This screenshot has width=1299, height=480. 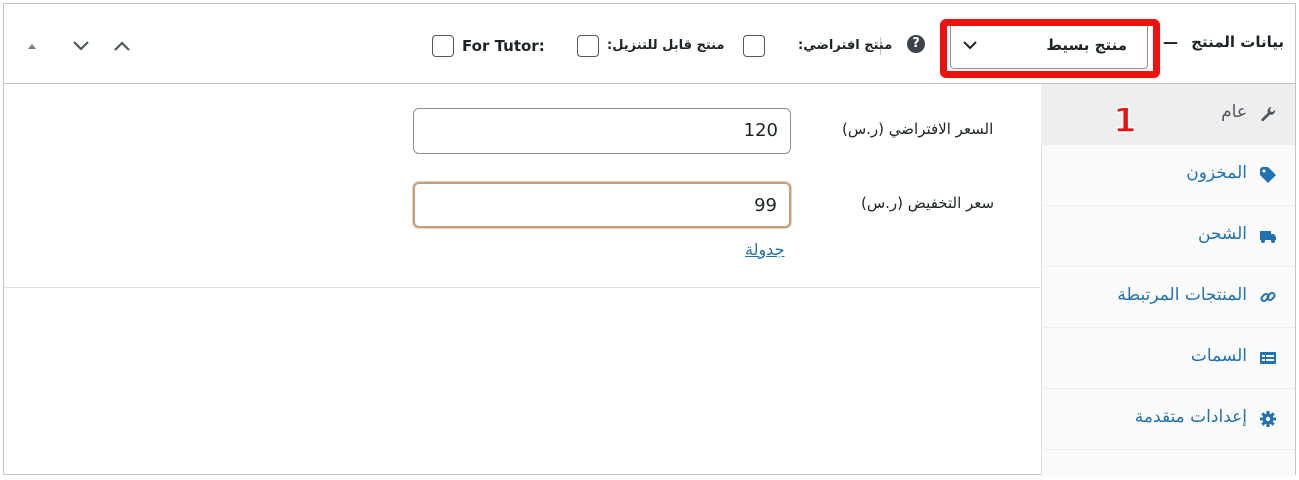 I want to click on product-type-select: منتج بسيط, so click(x=1049, y=45).